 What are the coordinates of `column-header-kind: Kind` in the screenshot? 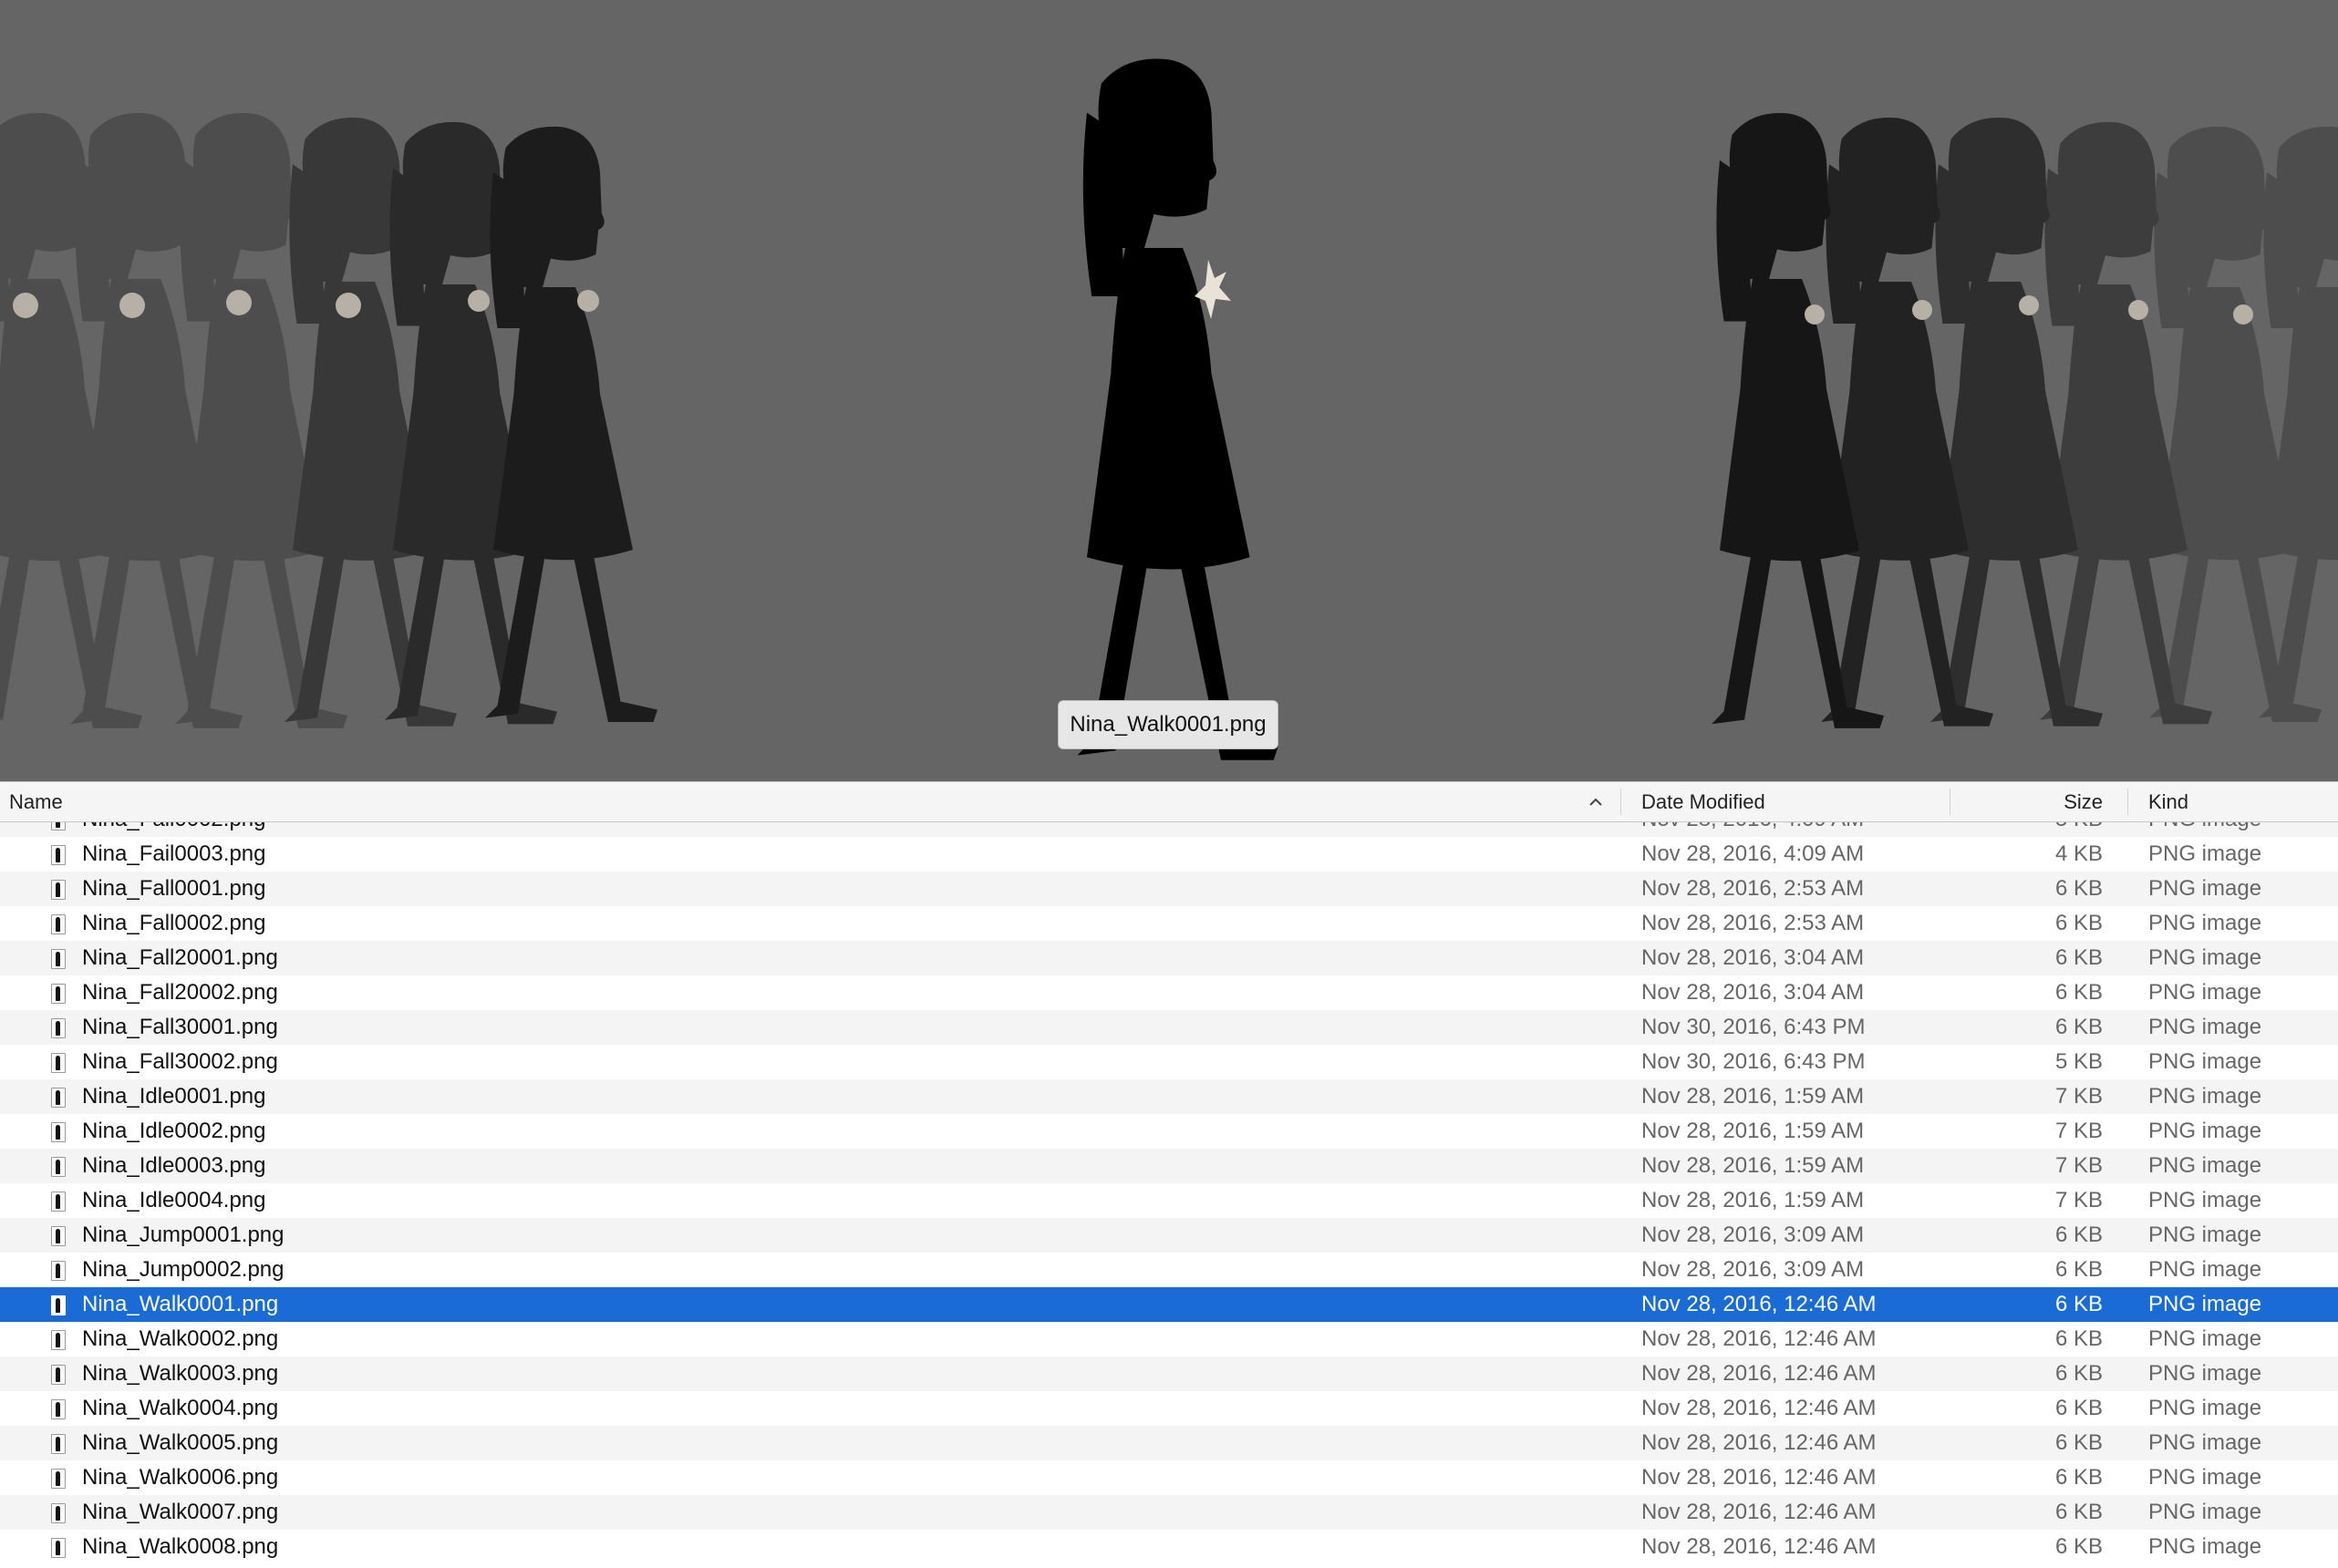 It's located at (2168, 801).